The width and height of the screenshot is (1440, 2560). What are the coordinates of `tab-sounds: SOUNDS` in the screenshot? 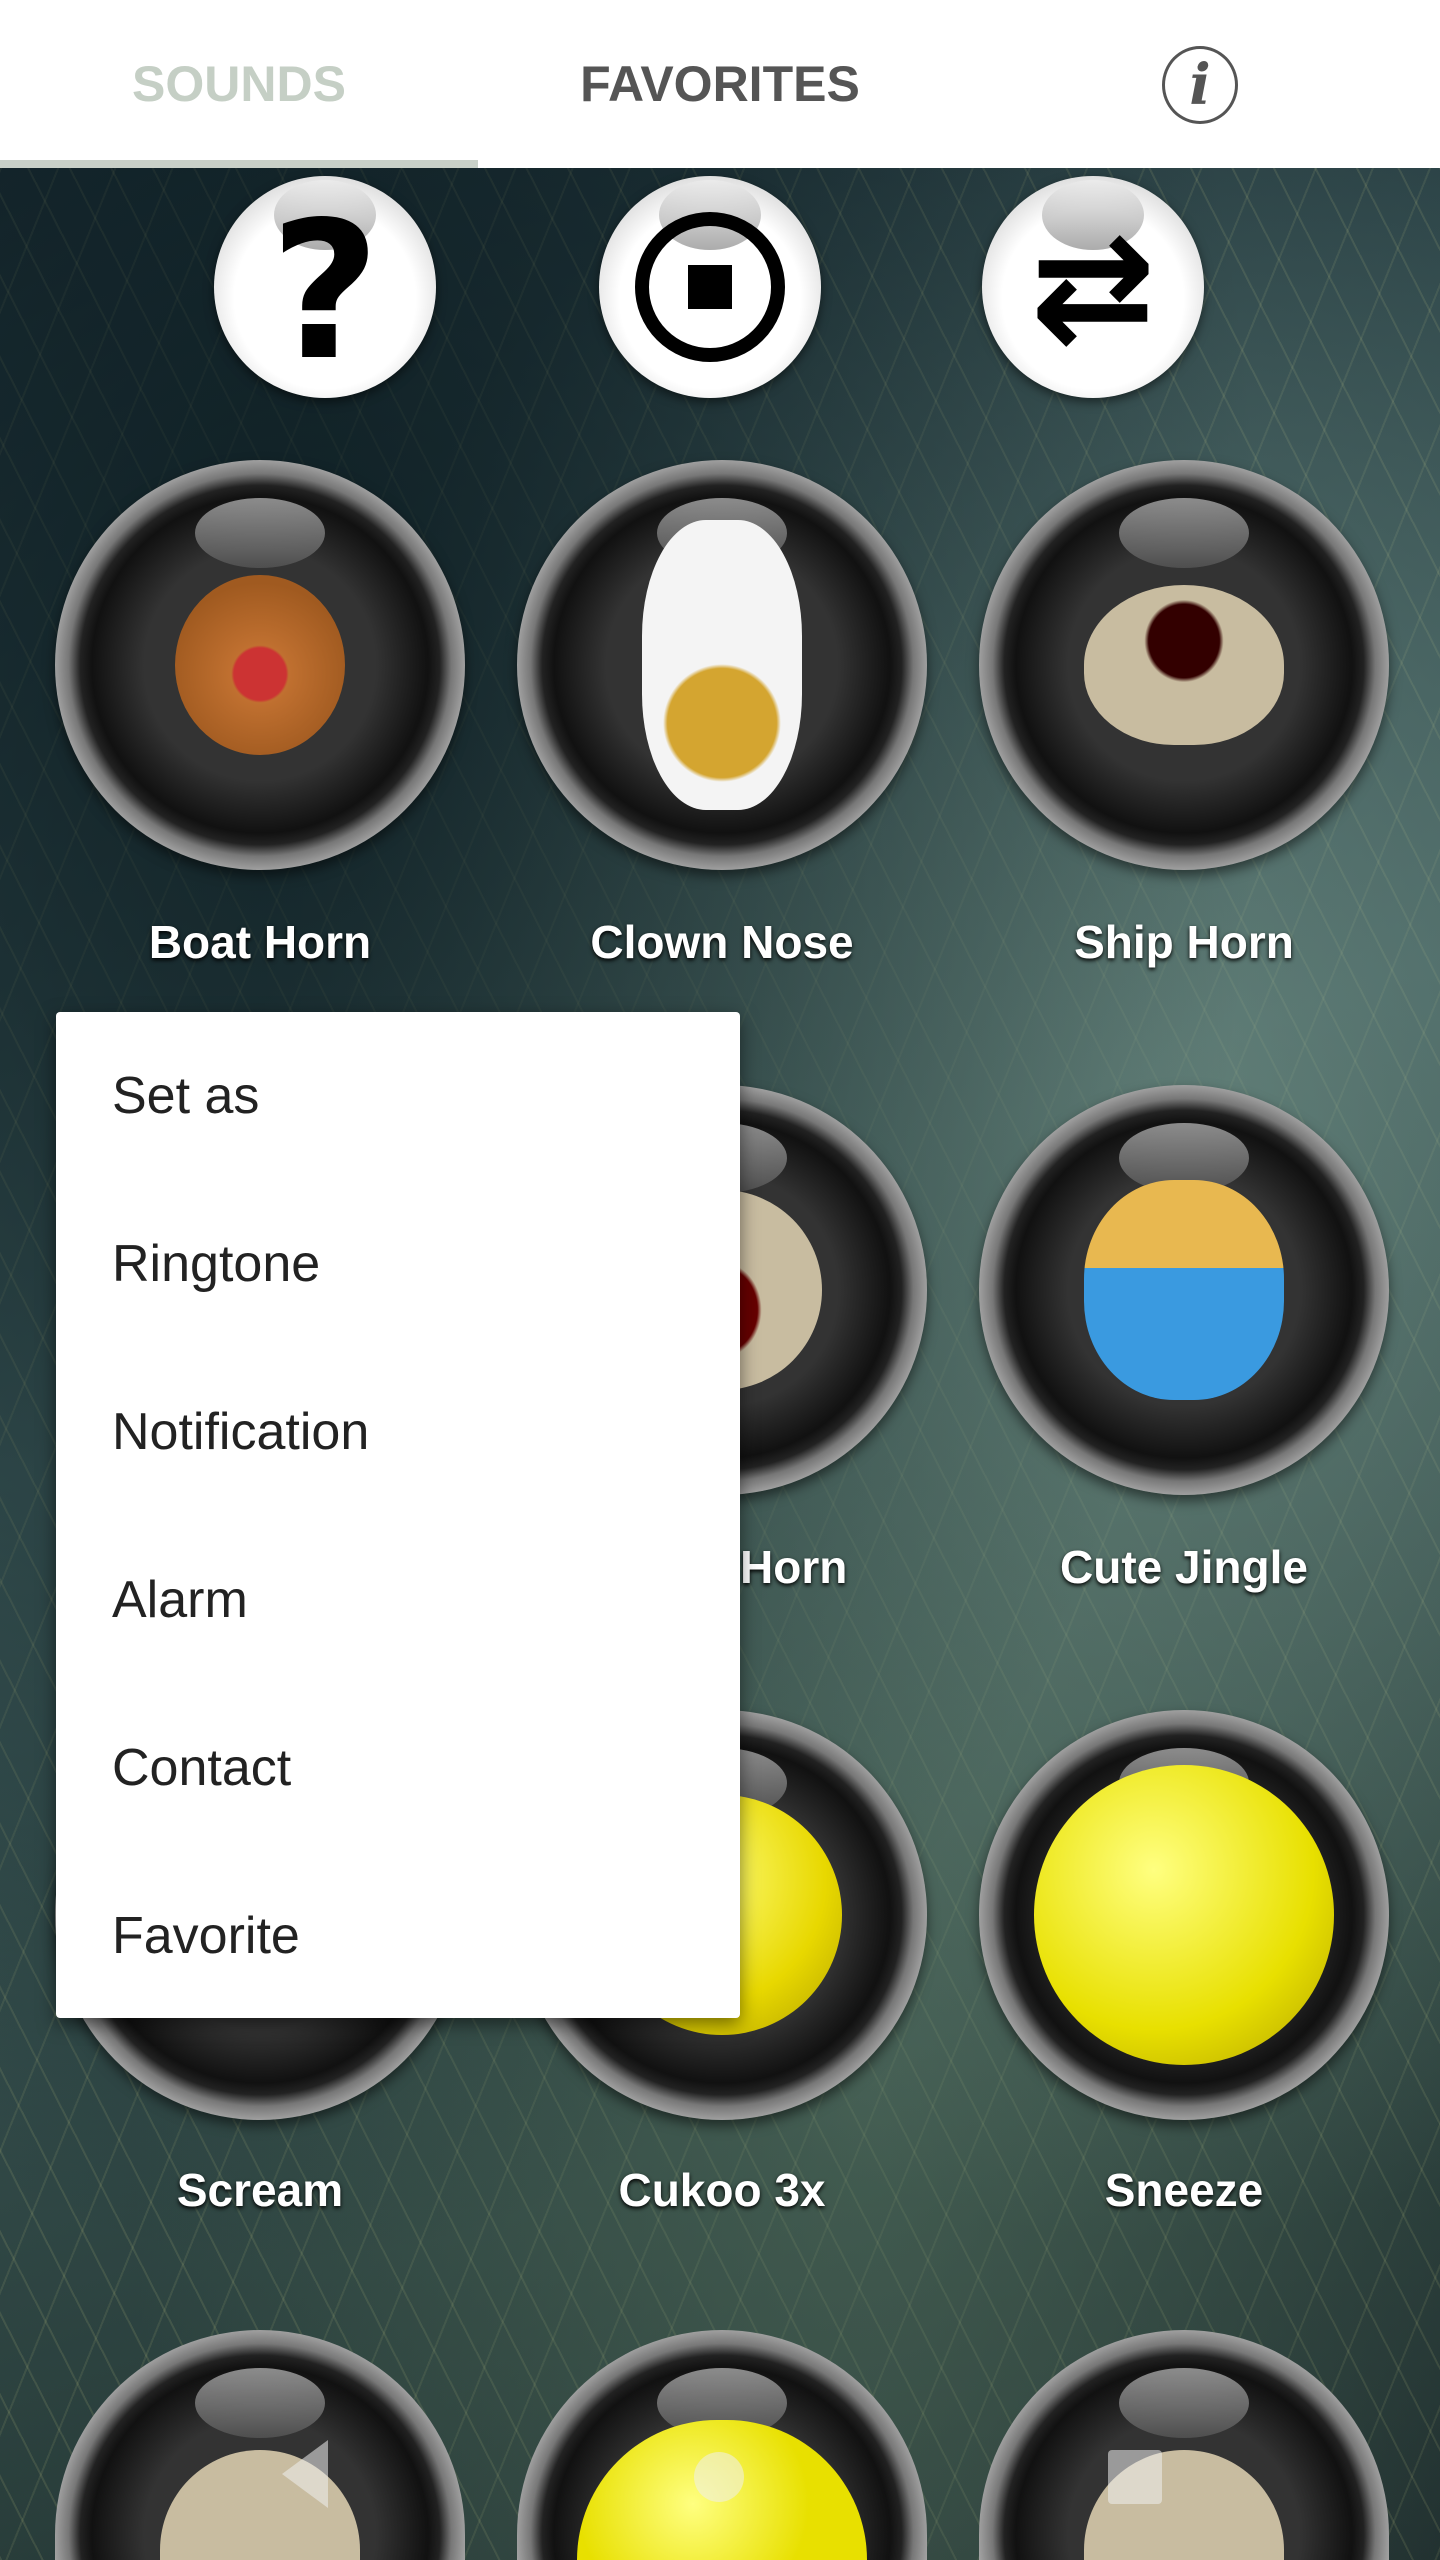 It's located at (239, 84).